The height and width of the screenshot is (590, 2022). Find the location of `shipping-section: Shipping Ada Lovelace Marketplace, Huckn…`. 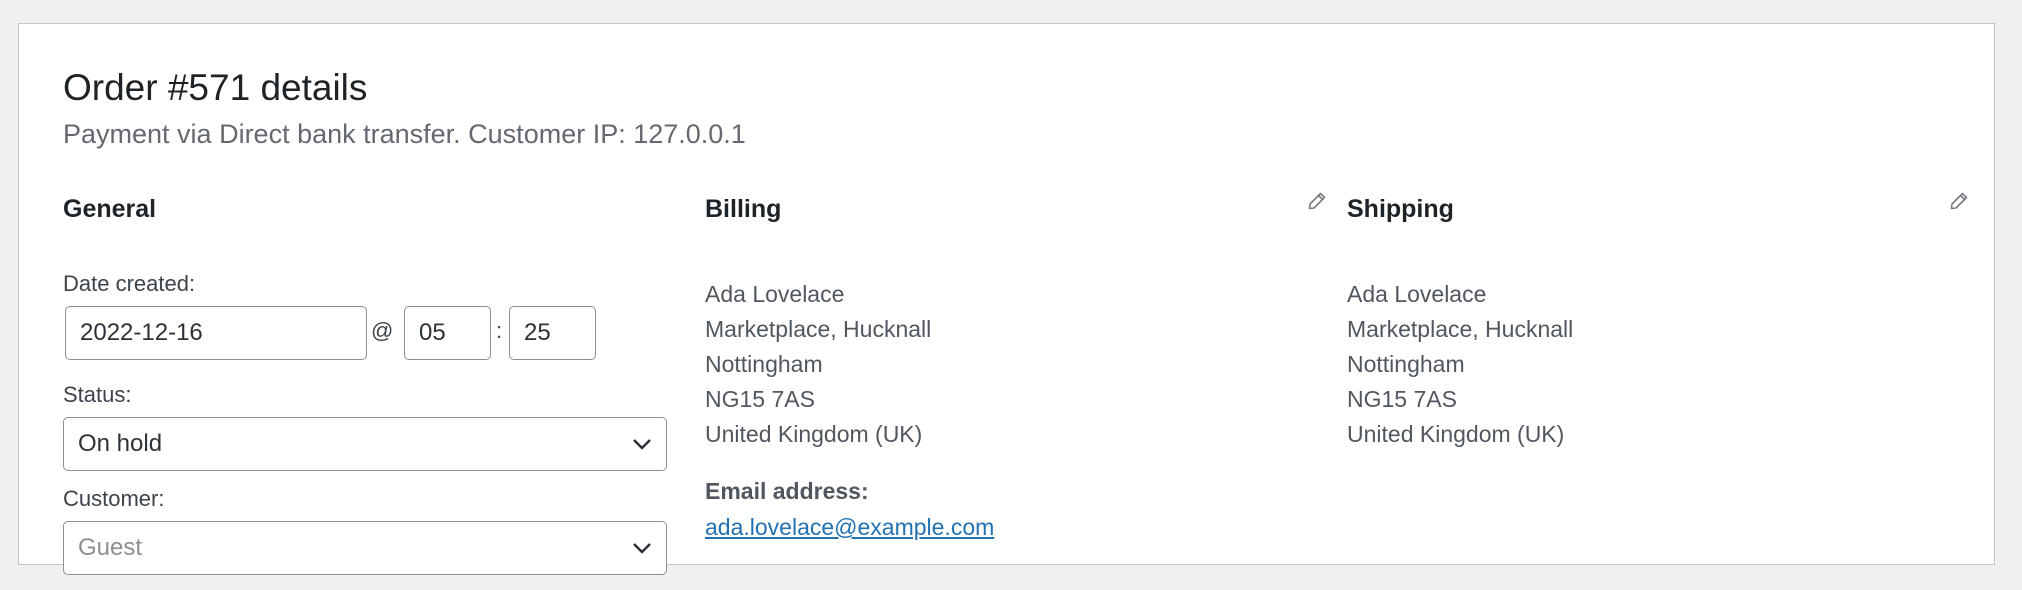

shipping-section: Shipping Ada Lovelace Marketplace, Huckn… is located at coordinates (1659, 319).